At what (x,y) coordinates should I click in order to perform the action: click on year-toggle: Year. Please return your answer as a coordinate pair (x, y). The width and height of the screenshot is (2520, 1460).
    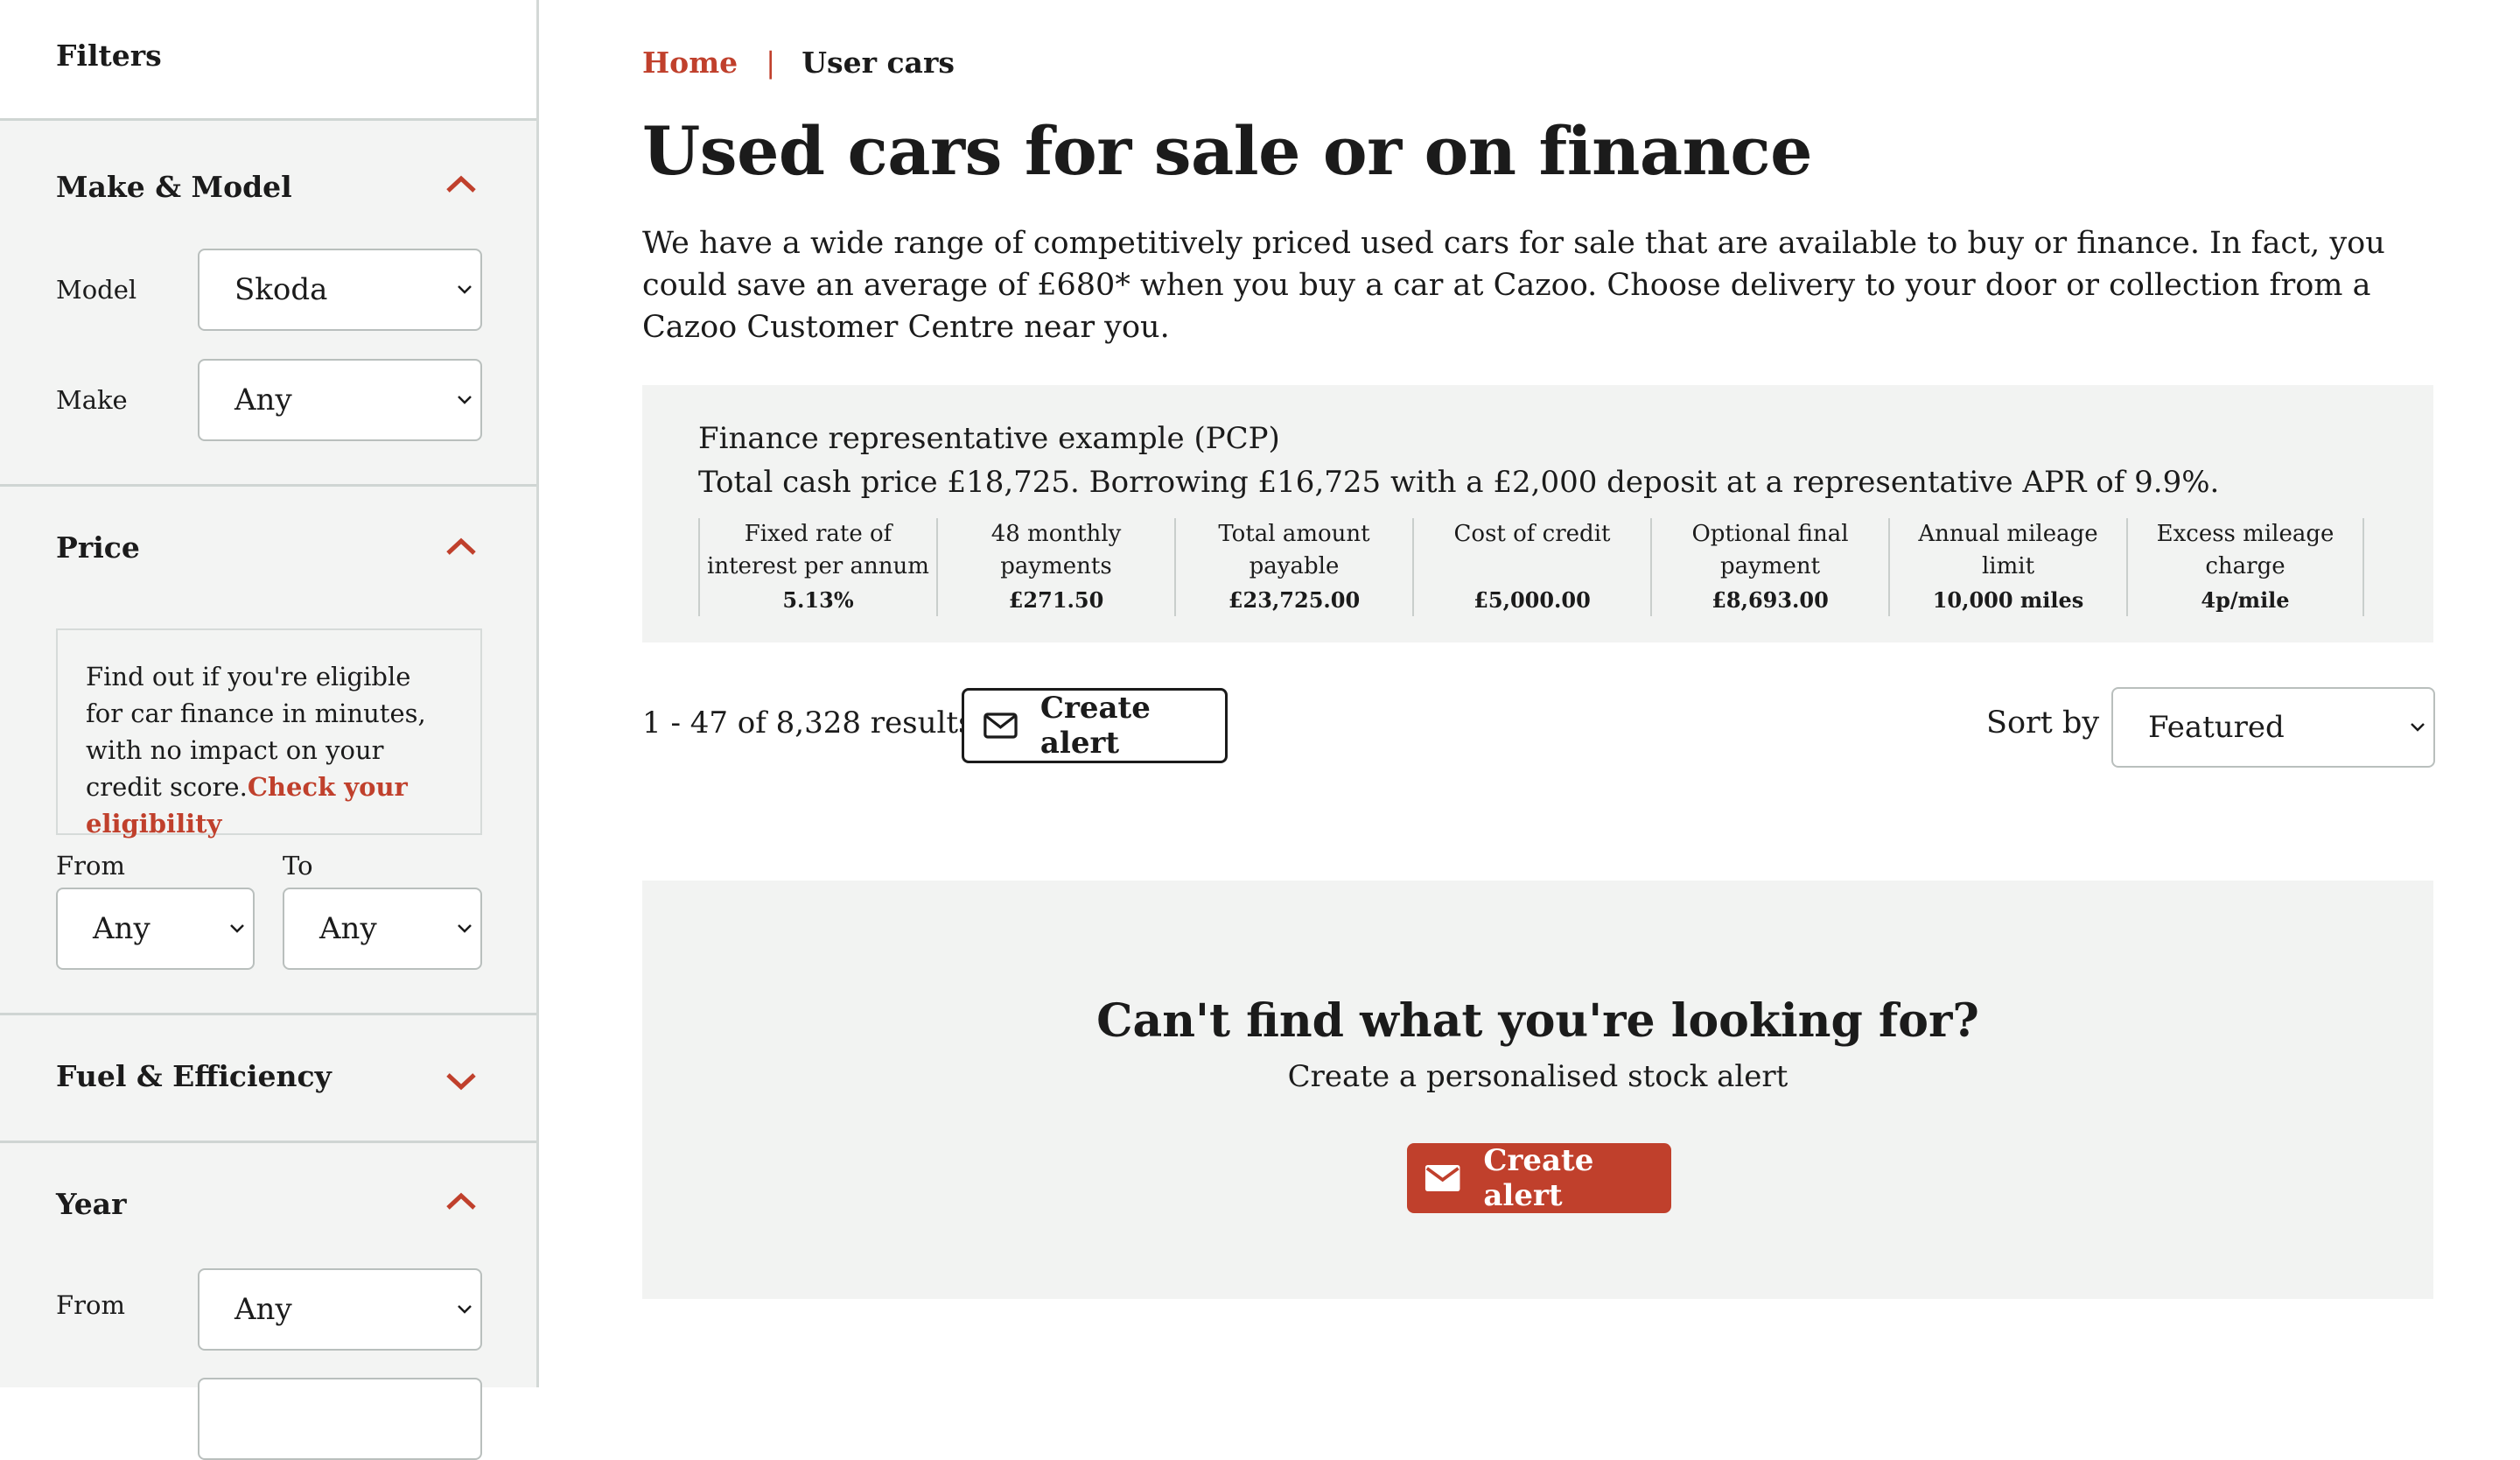
    Looking at the image, I should click on (91, 1204).